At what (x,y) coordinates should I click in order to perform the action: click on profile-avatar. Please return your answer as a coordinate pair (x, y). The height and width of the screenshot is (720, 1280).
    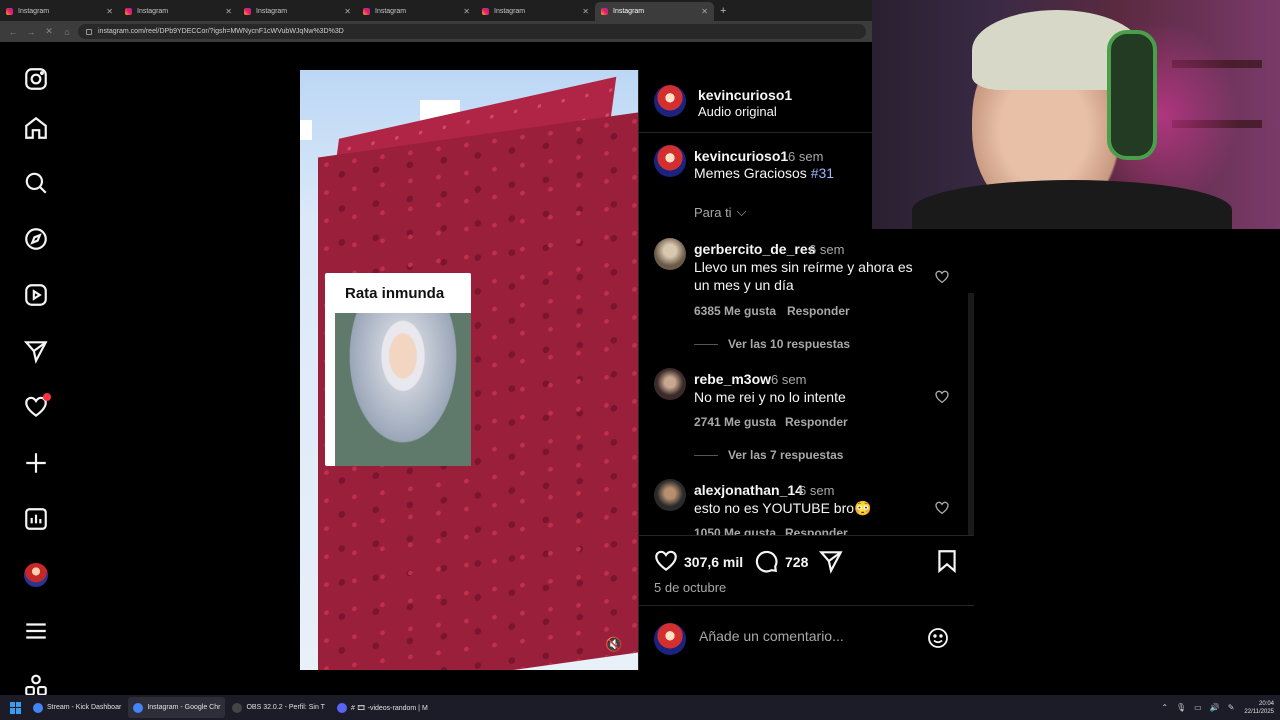
    Looking at the image, I should click on (36, 575).